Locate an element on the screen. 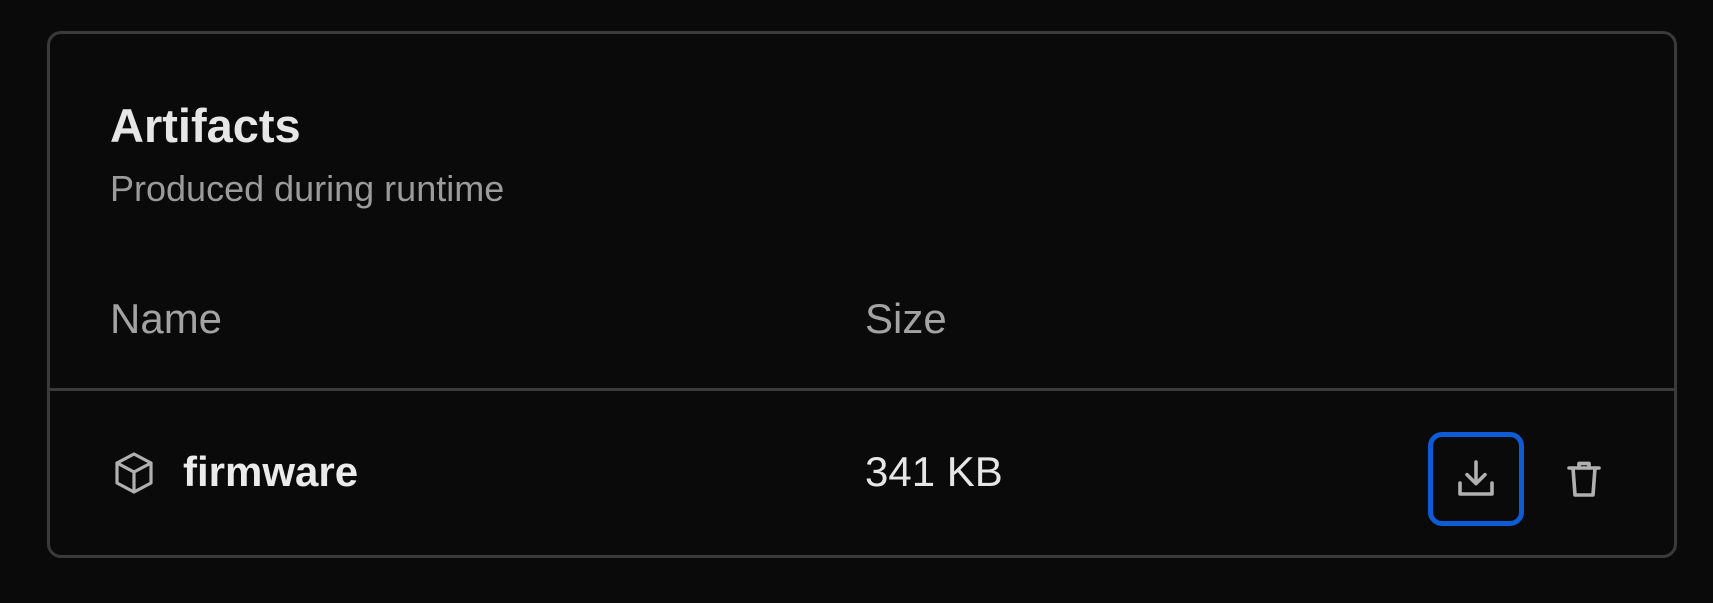 The height and width of the screenshot is (603, 1713). card-title: Artifacts is located at coordinates (205, 125).